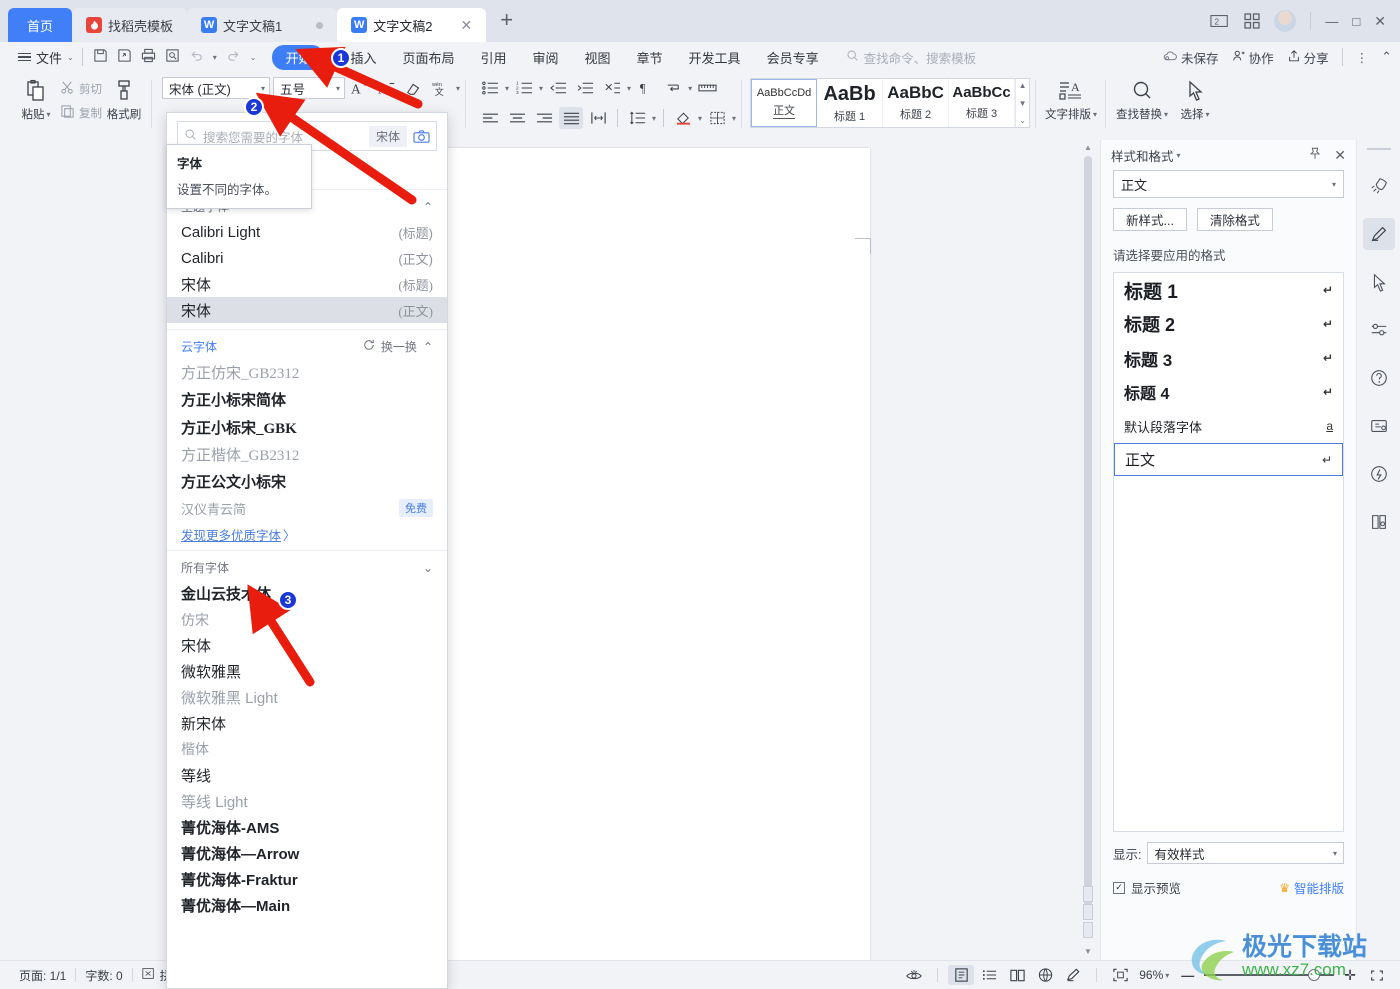 The height and width of the screenshot is (989, 1400). What do you see at coordinates (307, 619) in the screenshot?
I see `font-item: 仿宋` at bounding box center [307, 619].